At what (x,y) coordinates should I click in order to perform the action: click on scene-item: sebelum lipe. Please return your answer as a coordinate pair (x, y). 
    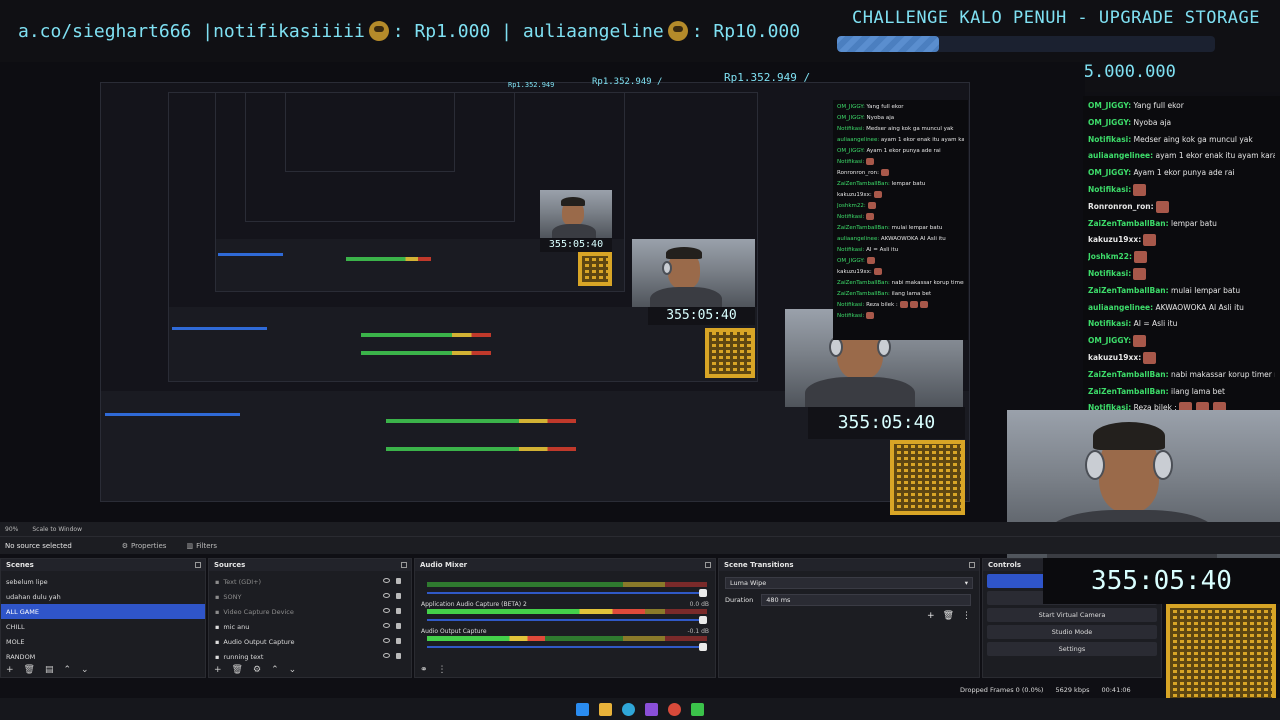
    Looking at the image, I should click on (103, 581).